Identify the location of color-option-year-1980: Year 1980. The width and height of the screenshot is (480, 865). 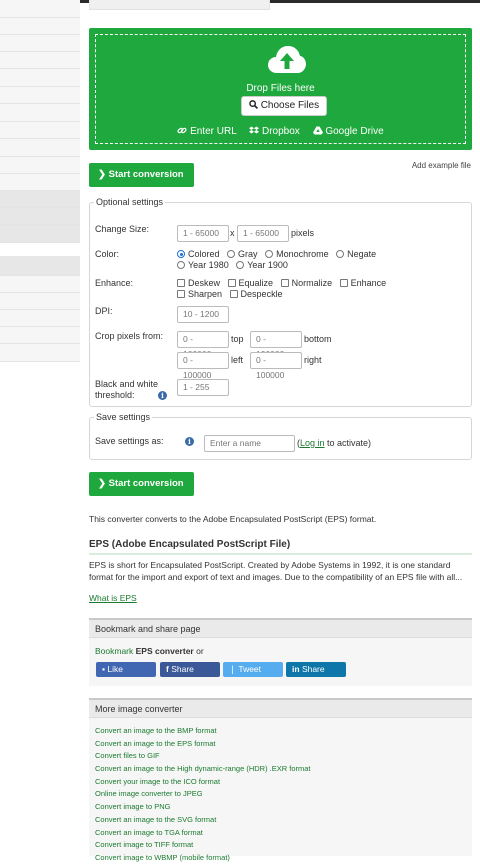
(203, 265).